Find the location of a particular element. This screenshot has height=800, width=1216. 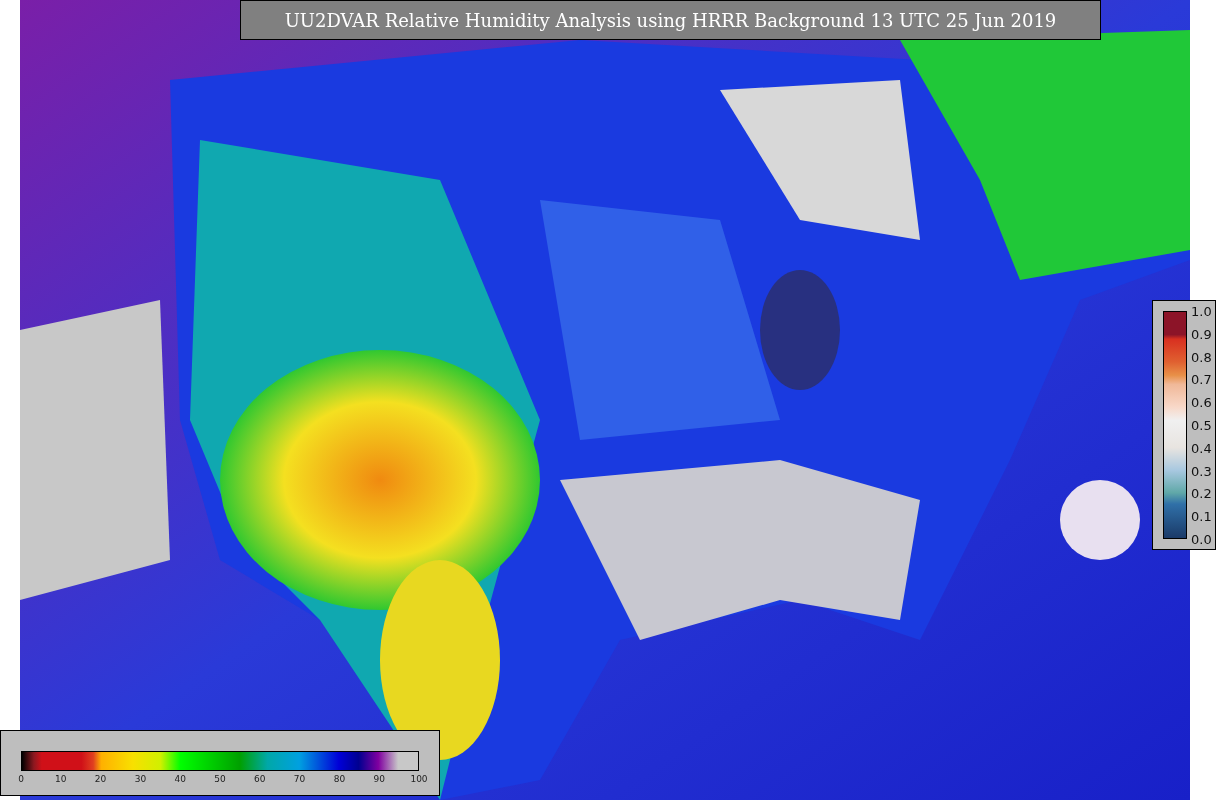

colorbar-tick-label: 10 is located at coordinates (61, 779).